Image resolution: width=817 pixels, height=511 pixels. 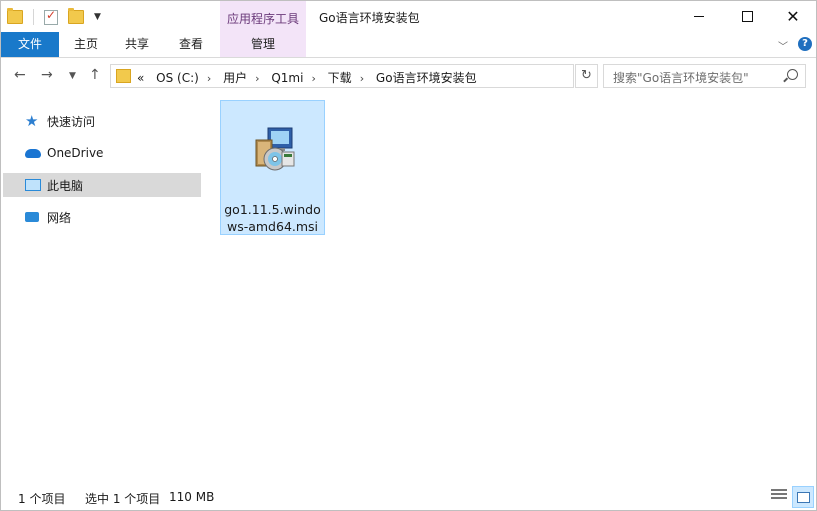 I want to click on file-item: go1.11.5.windows-amd64.msi, so click(x=272, y=167).